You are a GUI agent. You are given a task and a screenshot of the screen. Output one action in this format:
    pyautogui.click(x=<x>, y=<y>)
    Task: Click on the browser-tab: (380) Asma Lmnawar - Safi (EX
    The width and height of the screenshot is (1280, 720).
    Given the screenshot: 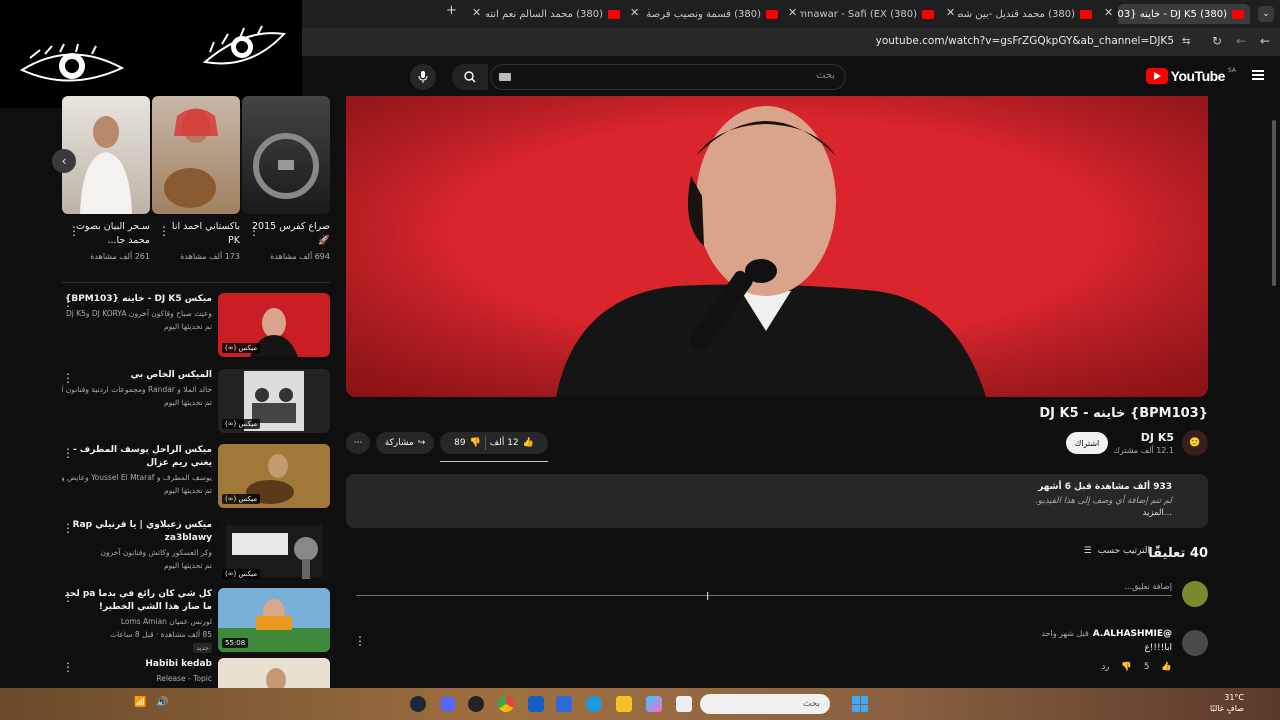 What is the action you would take?
    pyautogui.click(x=867, y=14)
    